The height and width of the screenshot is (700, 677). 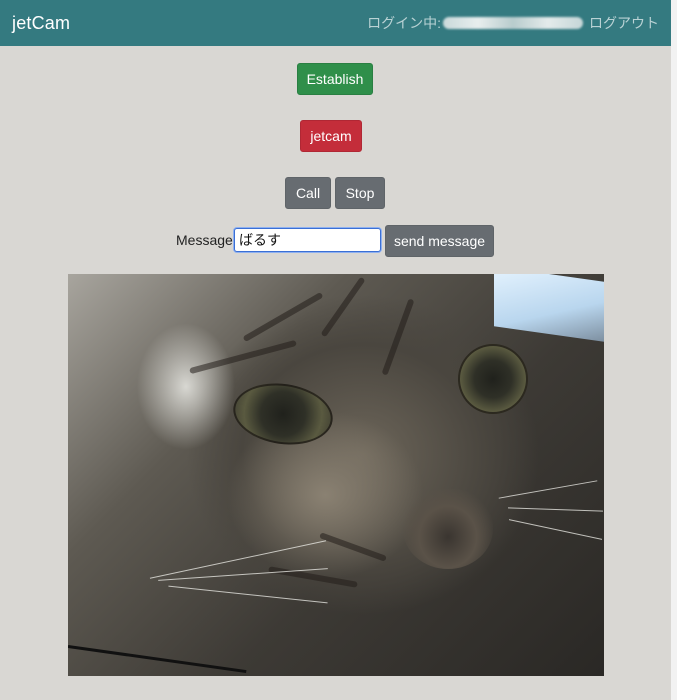 I want to click on login-status-label: ログイン中:, so click(x=404, y=23).